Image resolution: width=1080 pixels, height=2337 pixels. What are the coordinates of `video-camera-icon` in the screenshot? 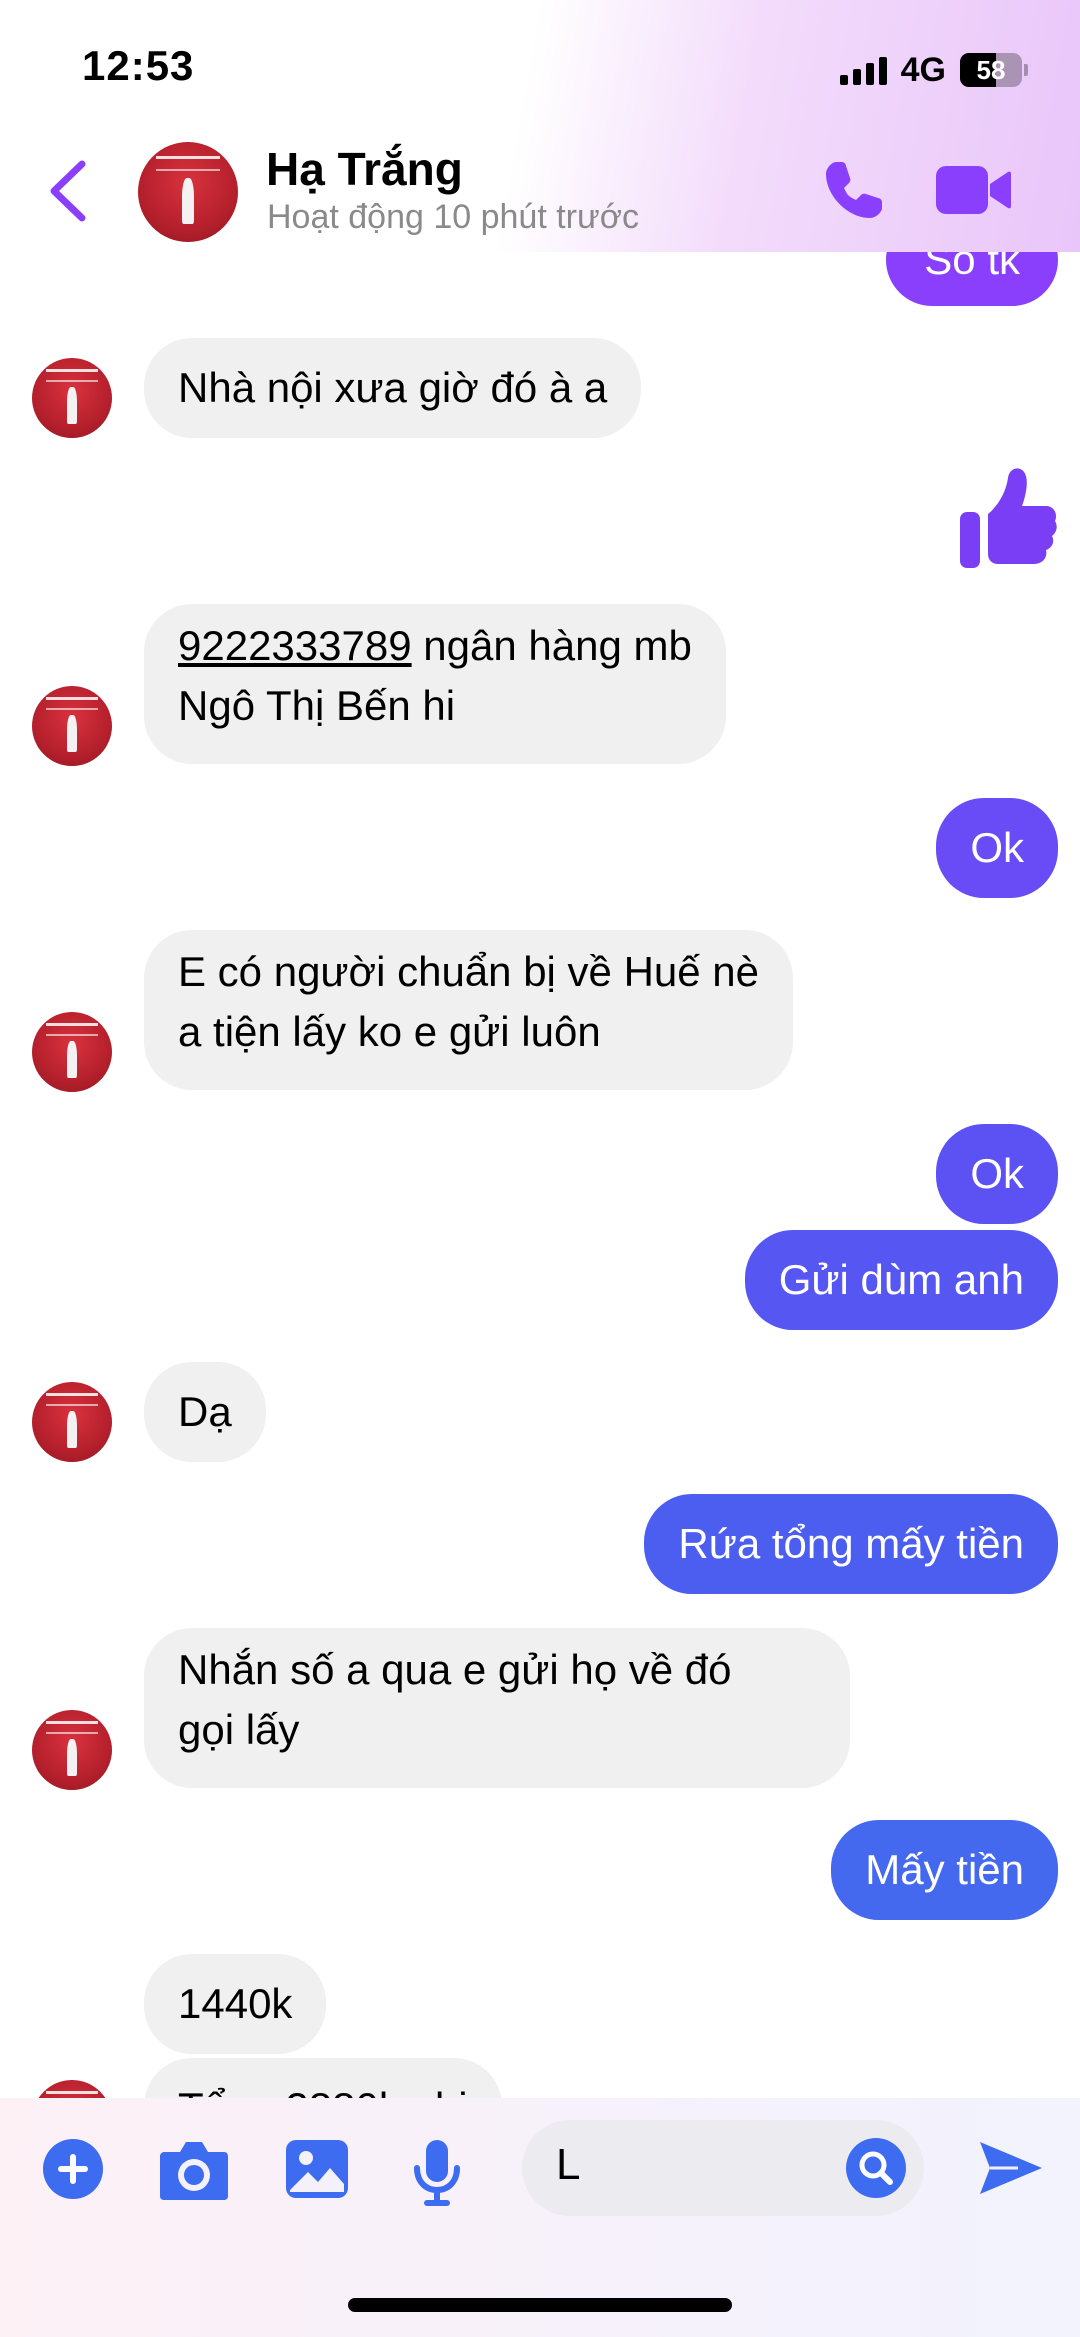 It's located at (973, 190).